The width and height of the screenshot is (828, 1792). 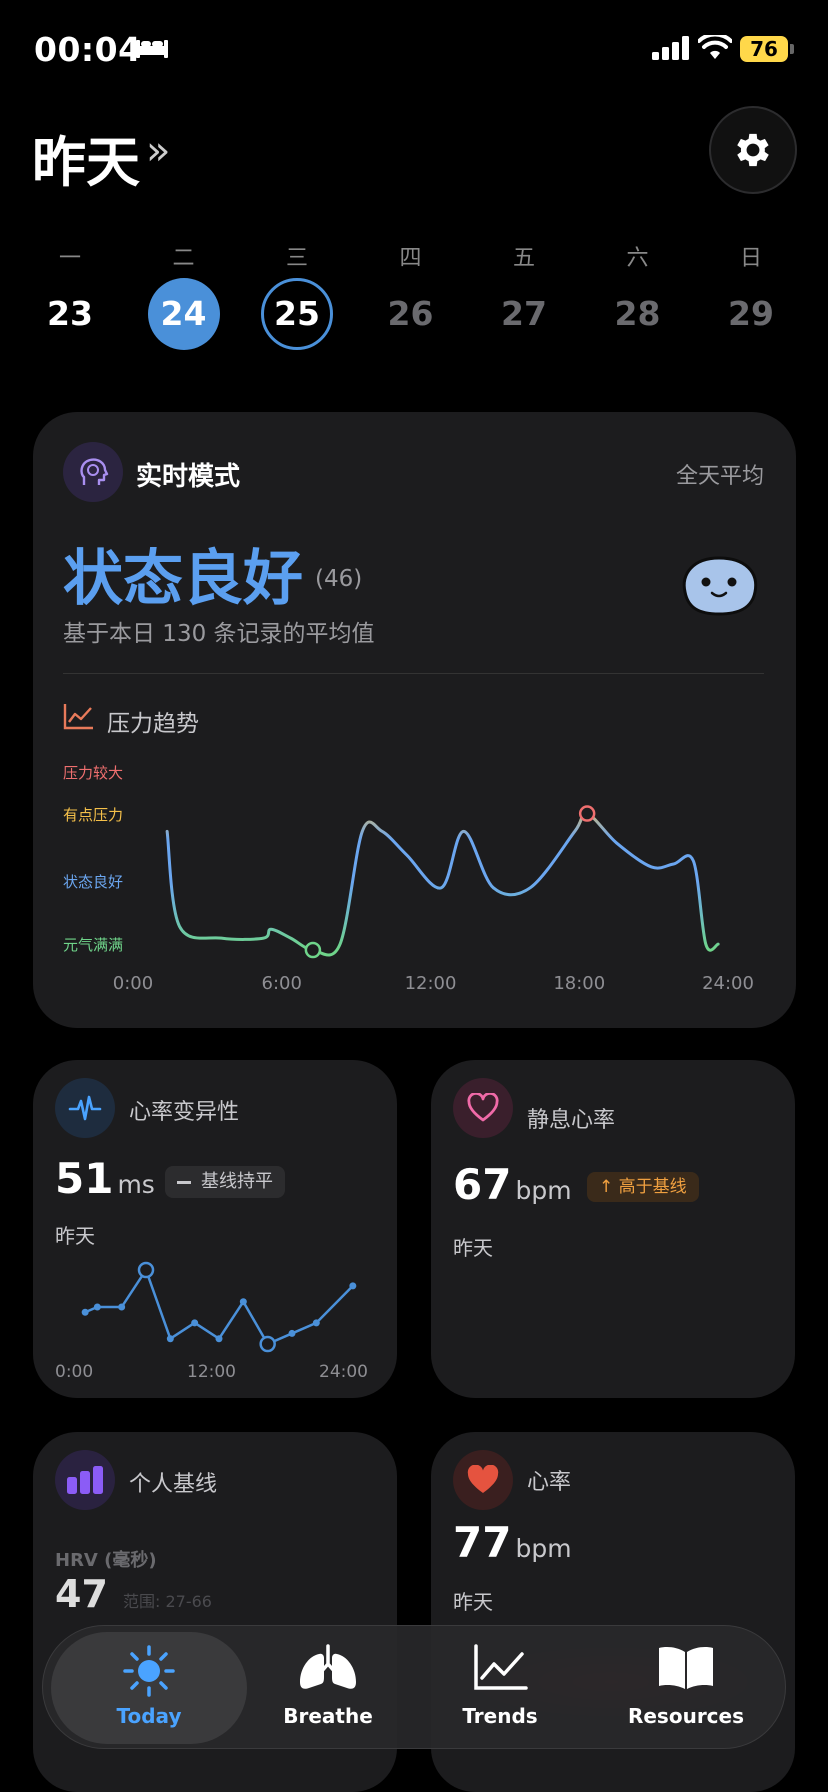 I want to click on day-23: 一 23, so click(x=70, y=295).